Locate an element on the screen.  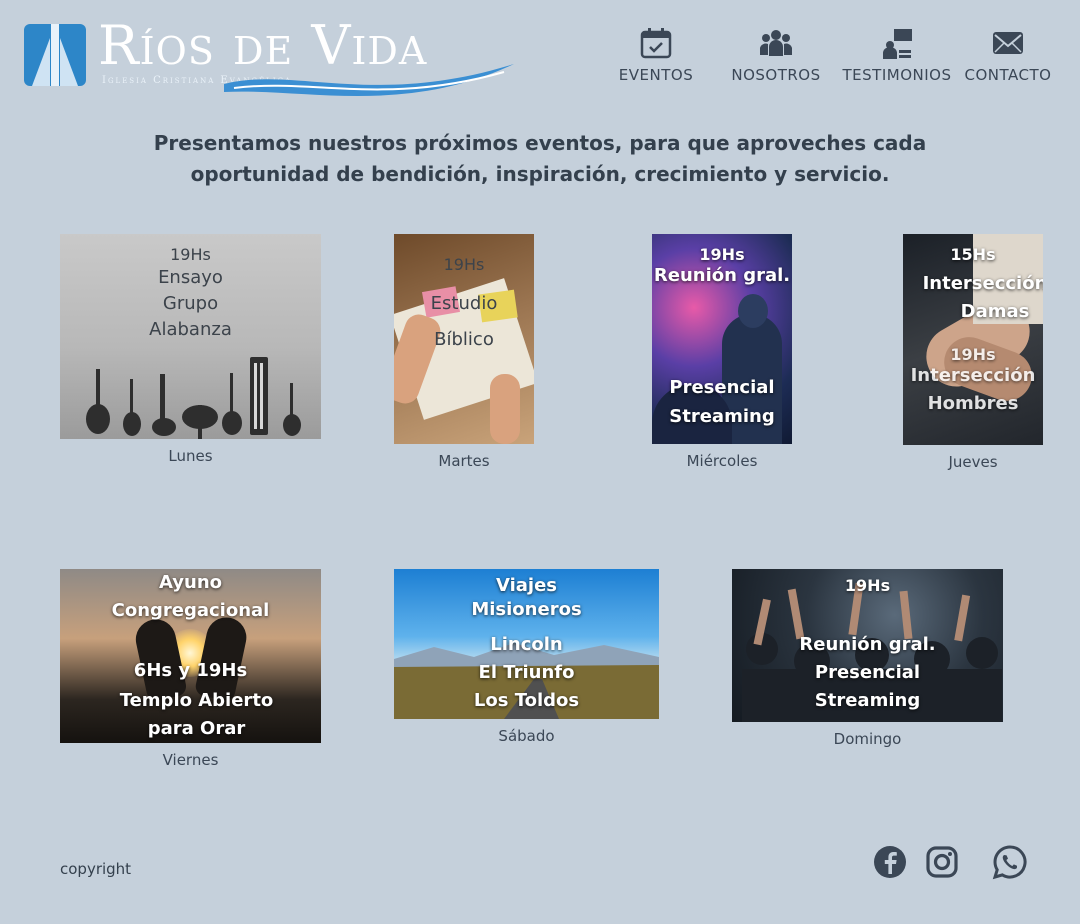
bible-study-photo: 19Hs Estudio Bíblico is located at coordinates (464, 339).